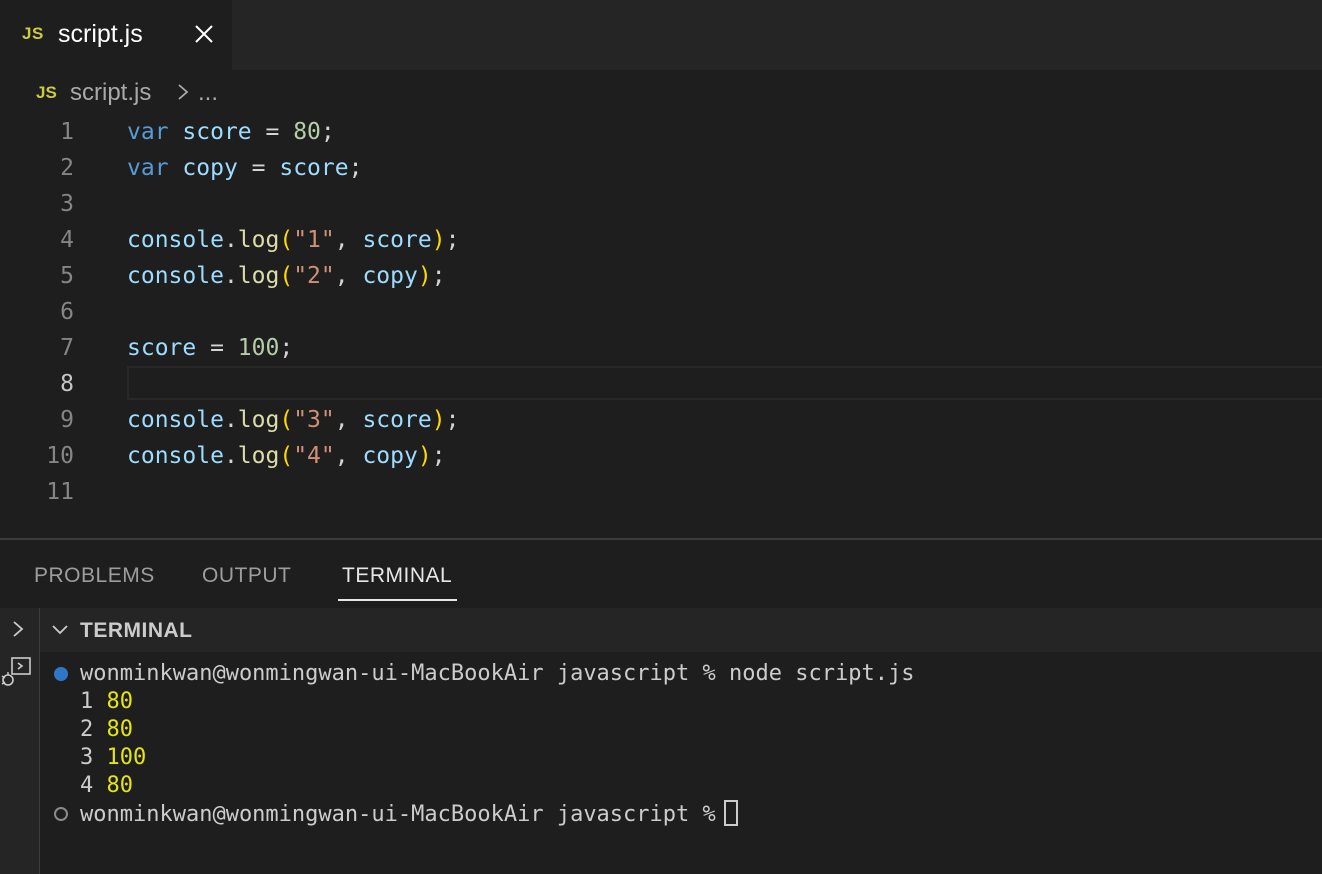  What do you see at coordinates (661, 132) in the screenshot?
I see `code-line: 1 var score = 80;` at bounding box center [661, 132].